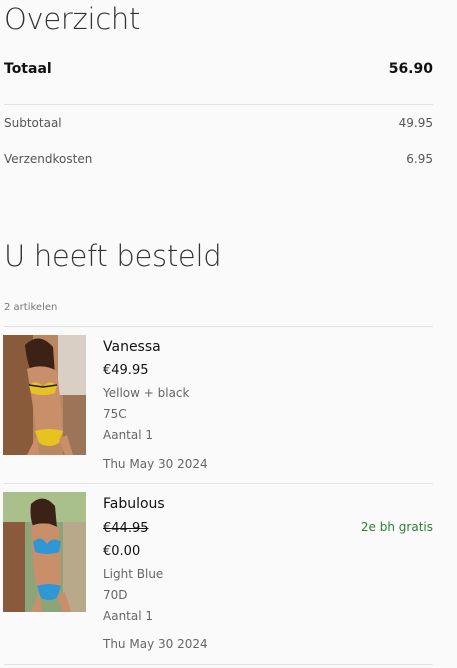 Image resolution: width=457 pixels, height=668 pixels. I want to click on product-name: Fabulous, so click(134, 504).